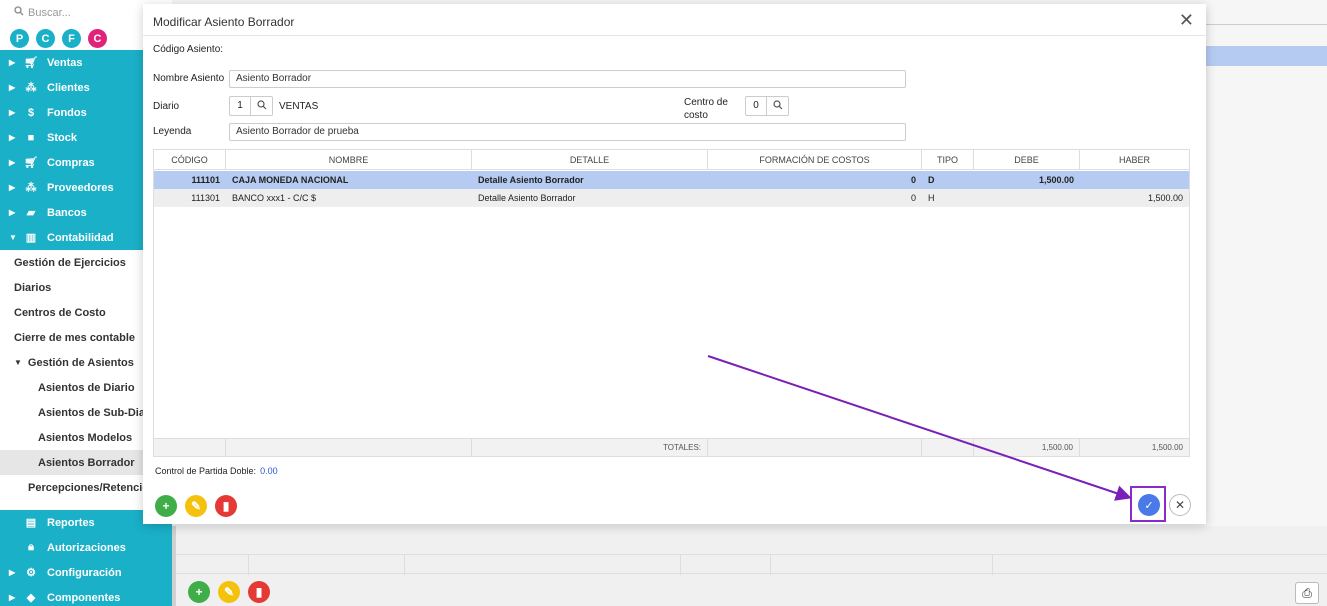  I want to click on page-delete-button: ▮, so click(259, 592).